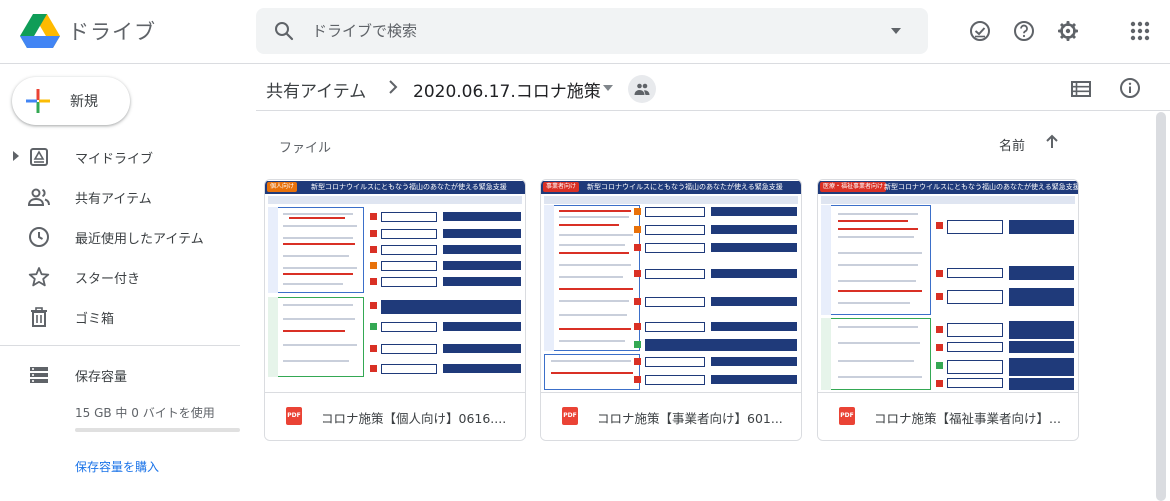 This screenshot has height=501, width=1170. I want to click on top-bar: ドライブ, so click(585, 32).